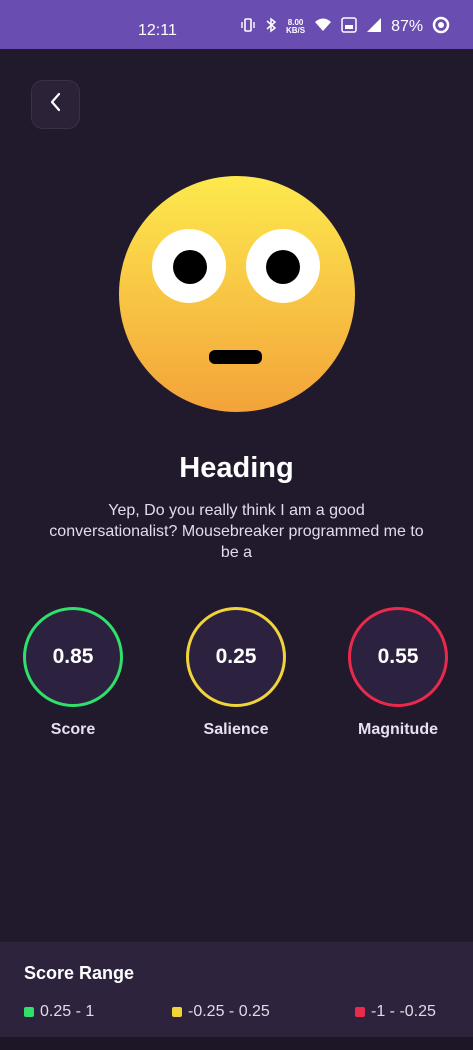  I want to click on magnitude-ring: 0.55, so click(398, 657).